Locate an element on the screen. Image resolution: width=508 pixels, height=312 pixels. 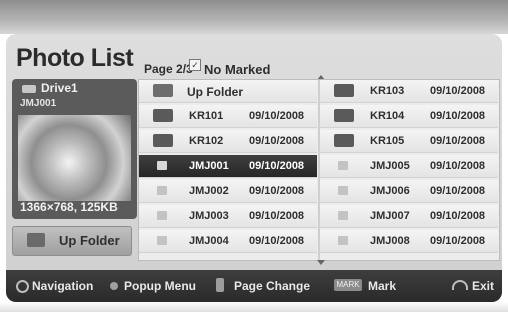
item-name: Up Folder is located at coordinates (215, 92).